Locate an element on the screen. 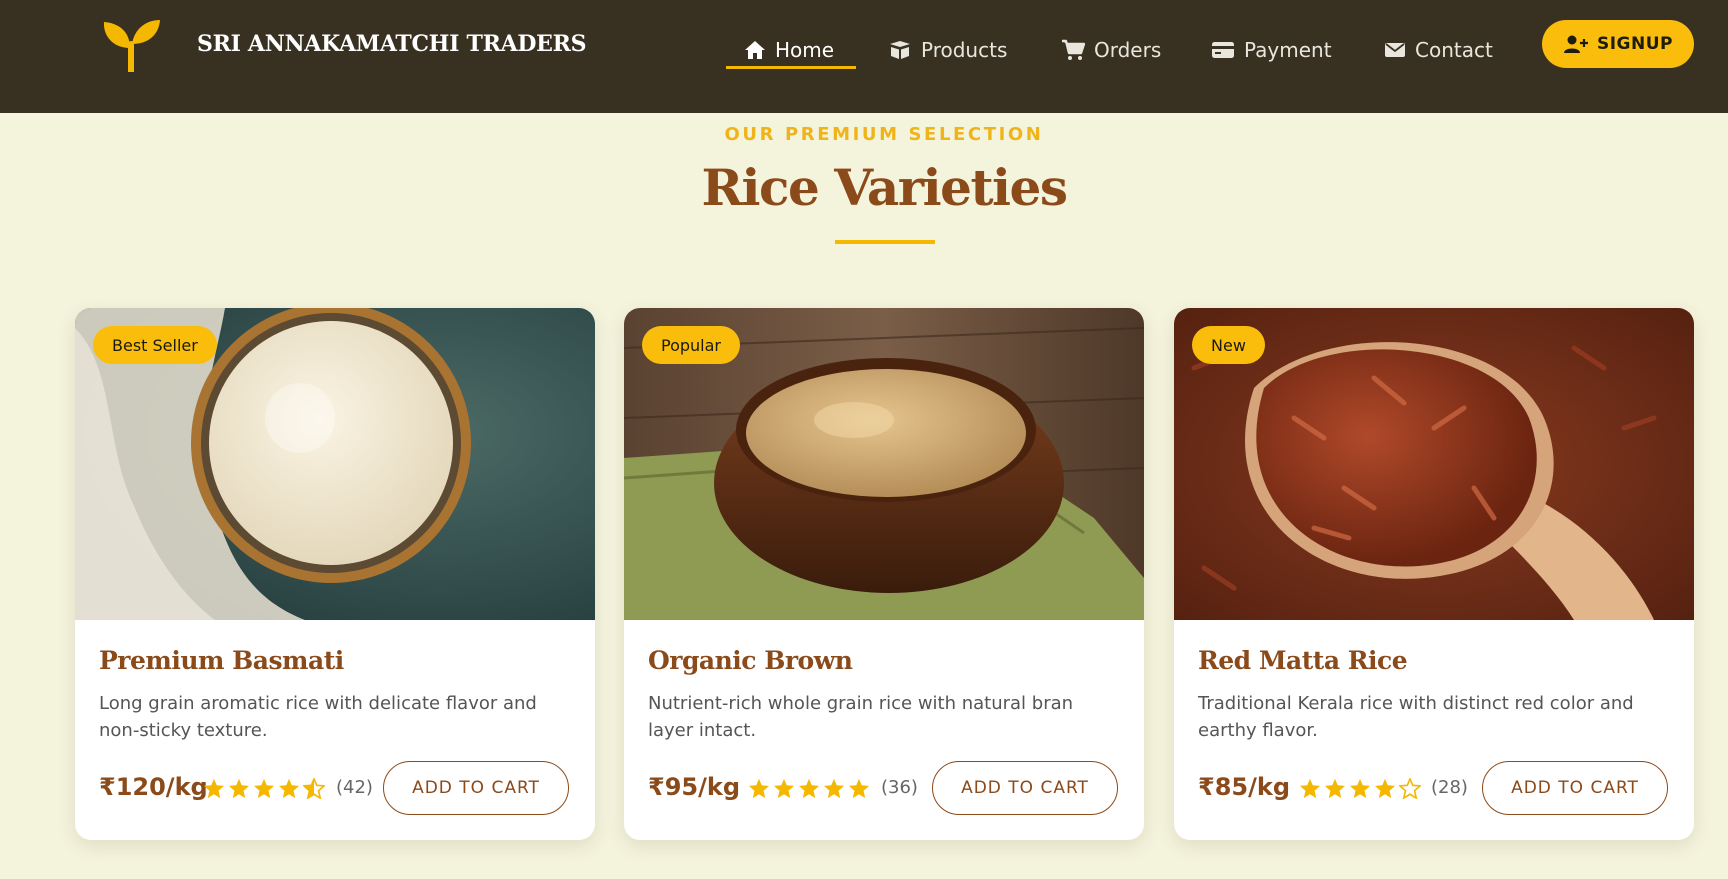 The image size is (1728, 879). star-empty-icon is located at coordinates (1410, 788).